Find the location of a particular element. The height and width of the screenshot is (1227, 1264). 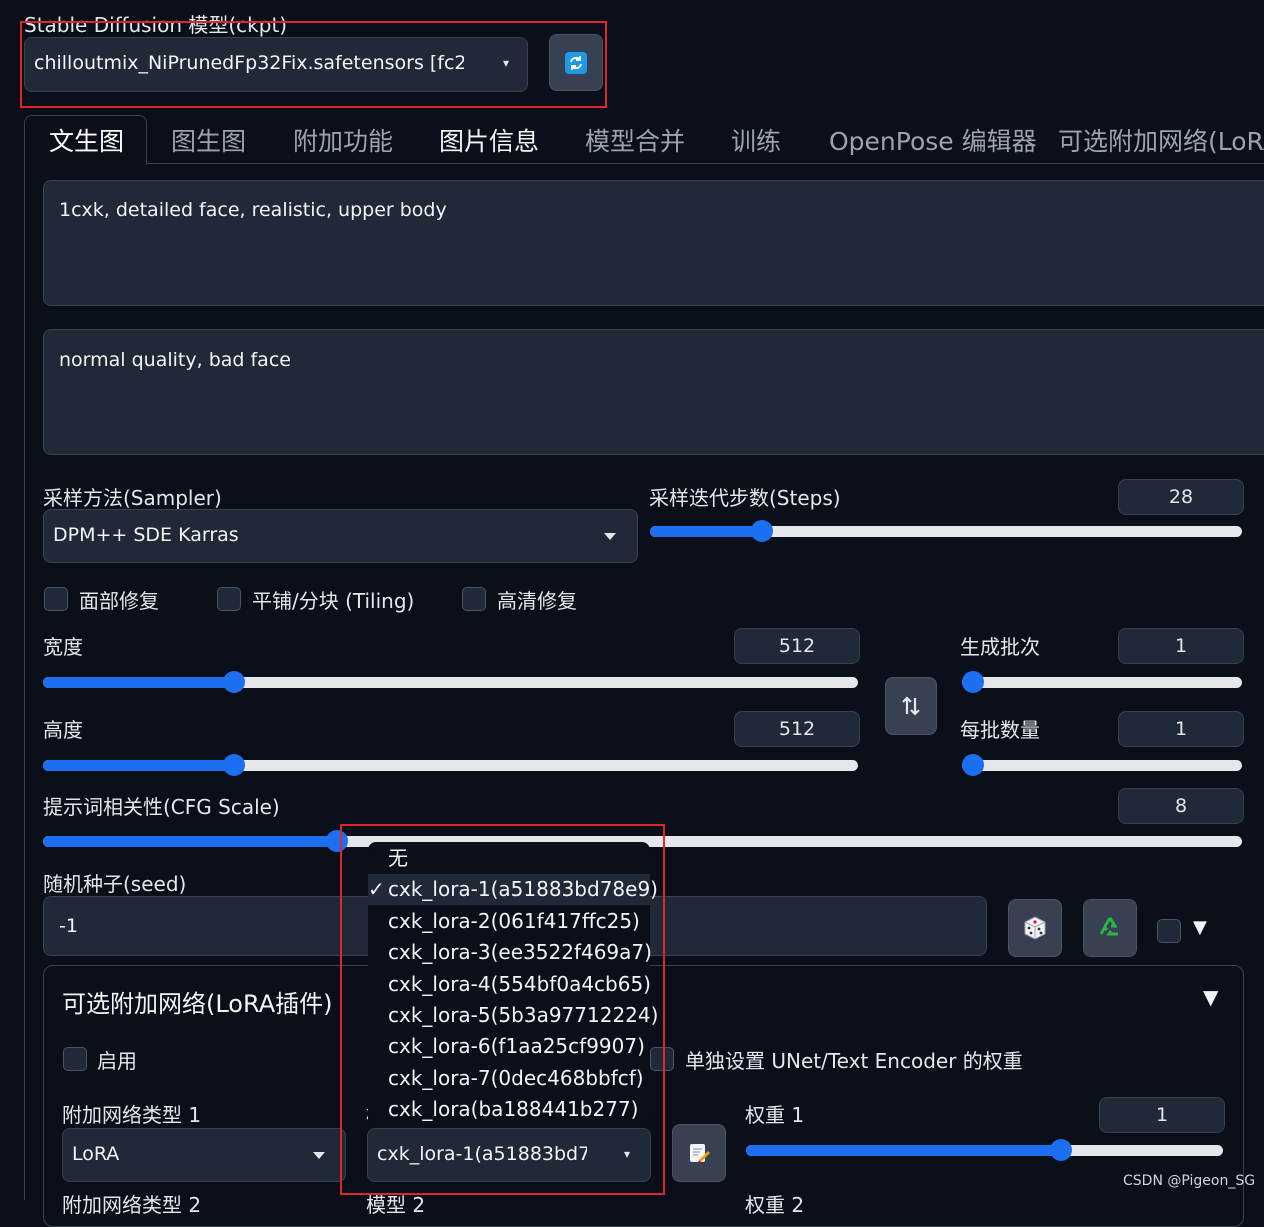

lora-dropdown-item: ✓ cxk_lora-1(a51883bd78e9) is located at coordinates (513, 890).